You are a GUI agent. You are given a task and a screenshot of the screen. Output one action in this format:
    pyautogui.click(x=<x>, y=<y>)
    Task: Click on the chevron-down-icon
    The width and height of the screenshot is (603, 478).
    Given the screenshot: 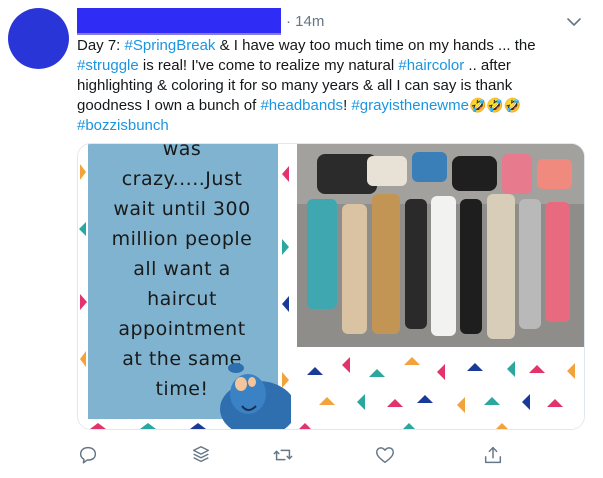 What is the action you would take?
    pyautogui.click(x=574, y=22)
    